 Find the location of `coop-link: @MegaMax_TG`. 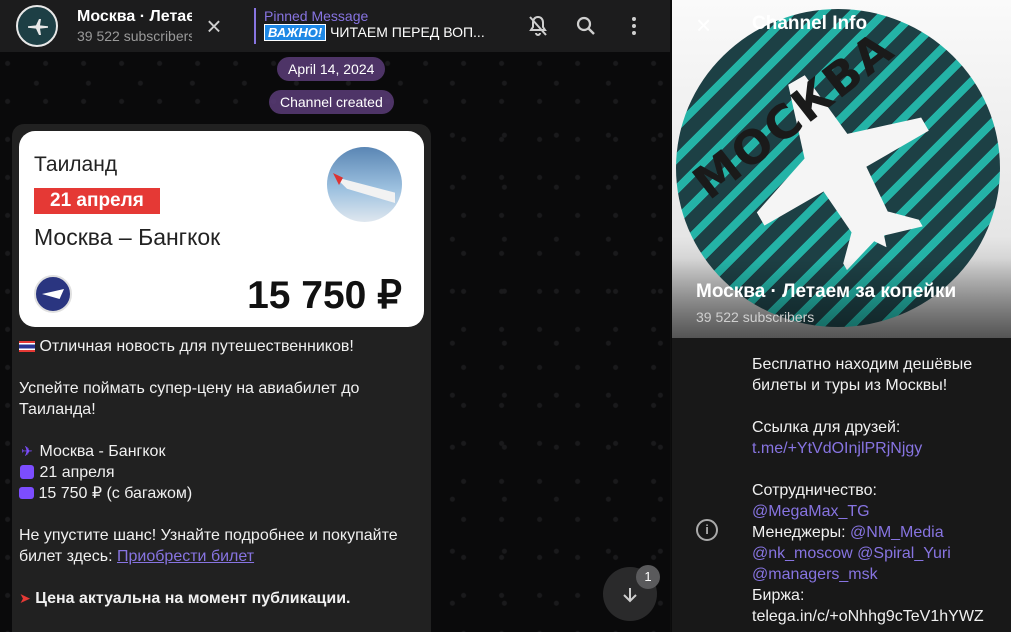

coop-link: @MegaMax_TG is located at coordinates (879, 511).